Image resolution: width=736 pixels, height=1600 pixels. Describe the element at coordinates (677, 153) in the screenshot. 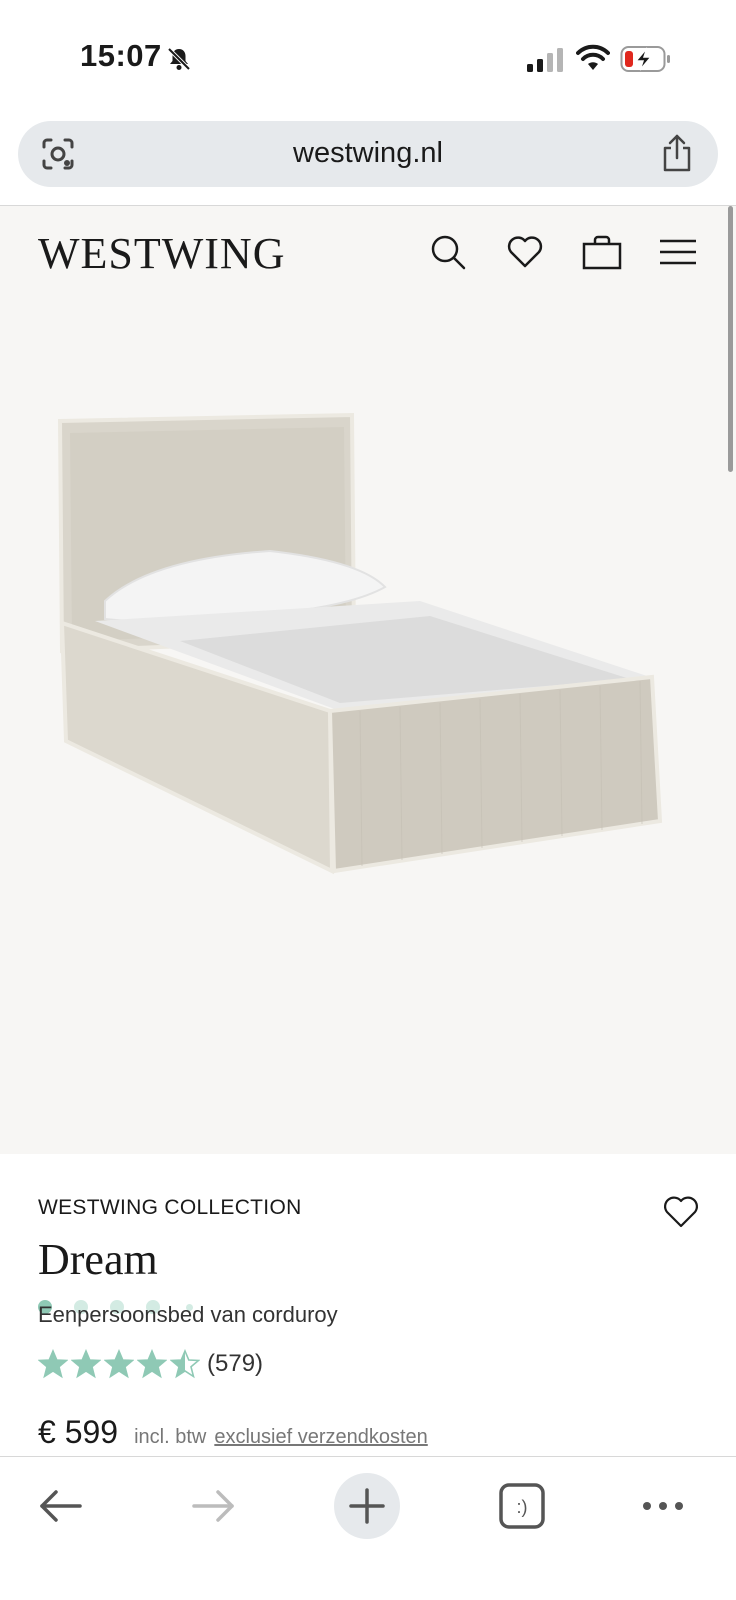

I see `share-icon` at that location.